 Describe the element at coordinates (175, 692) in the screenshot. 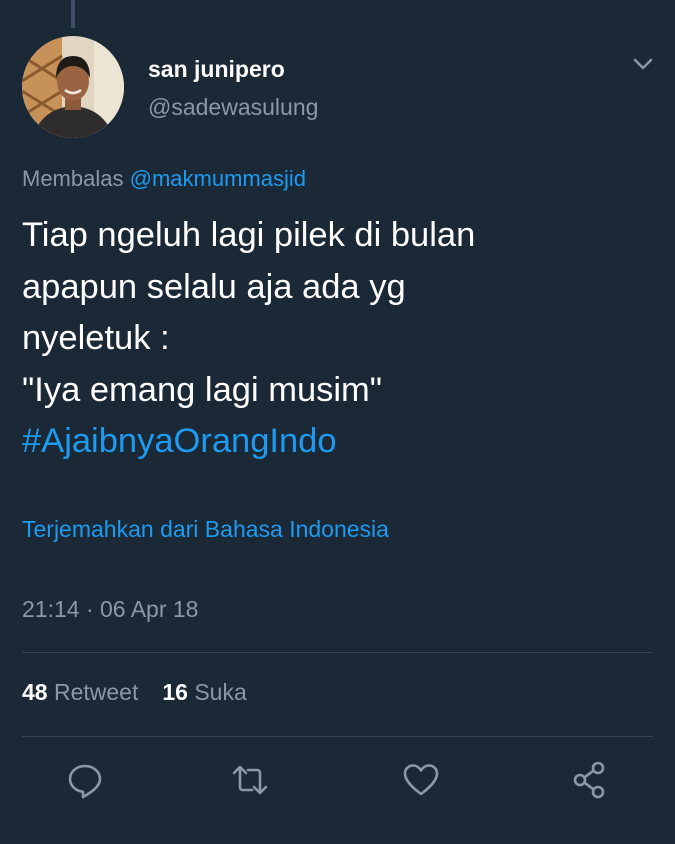

I see `like-count: 16` at that location.